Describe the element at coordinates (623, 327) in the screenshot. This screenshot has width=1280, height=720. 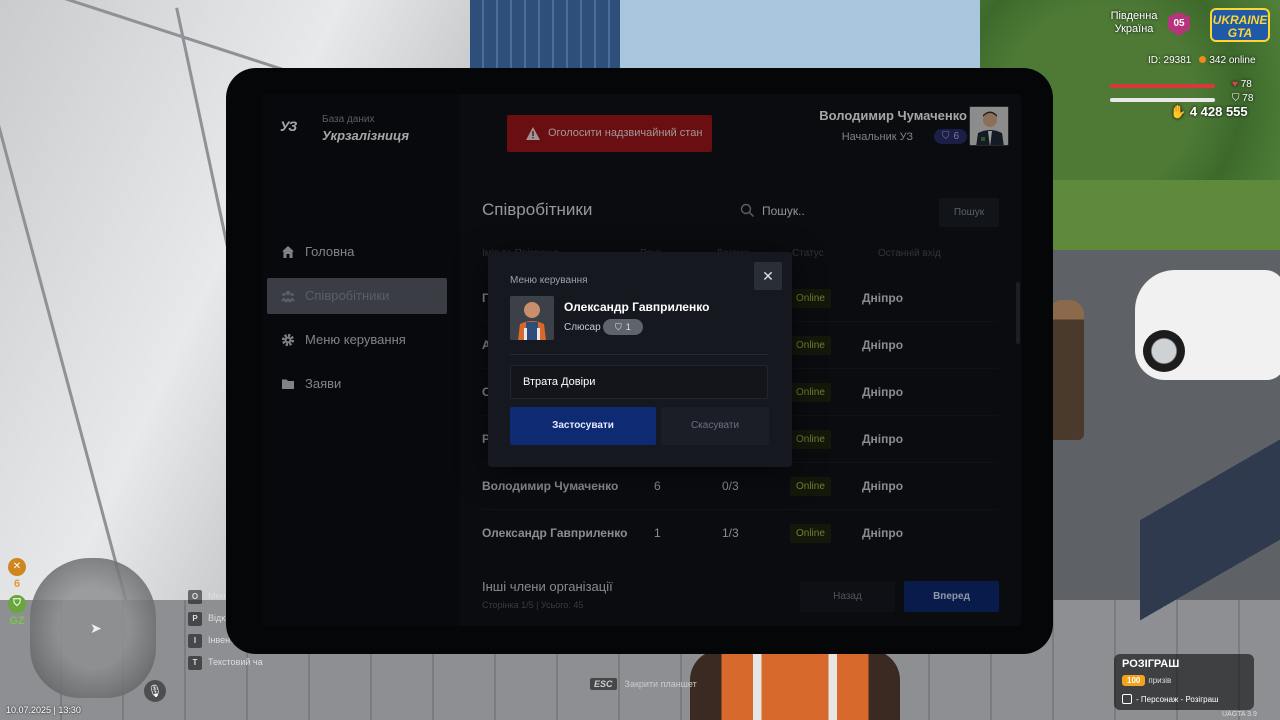
I see `employee-rank-badge: ⛉ 1` at that location.